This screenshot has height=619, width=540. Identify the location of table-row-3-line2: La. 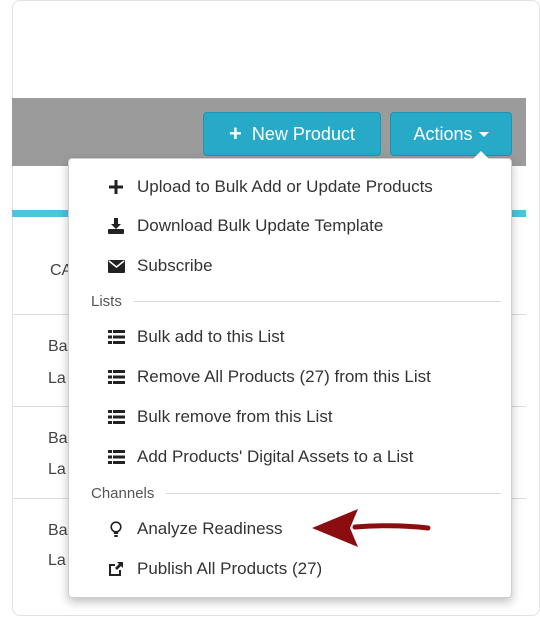
(57, 560).